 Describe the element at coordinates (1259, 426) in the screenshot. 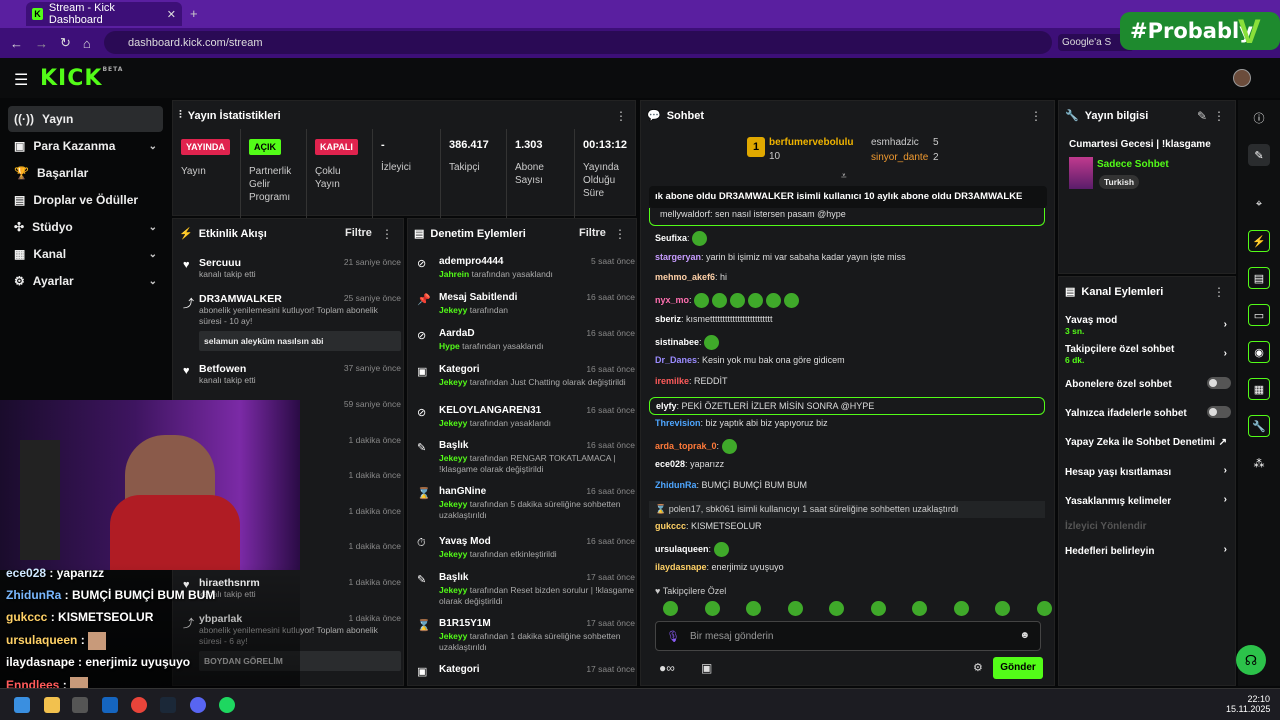

I see `wrench-icon: 🔧` at that location.